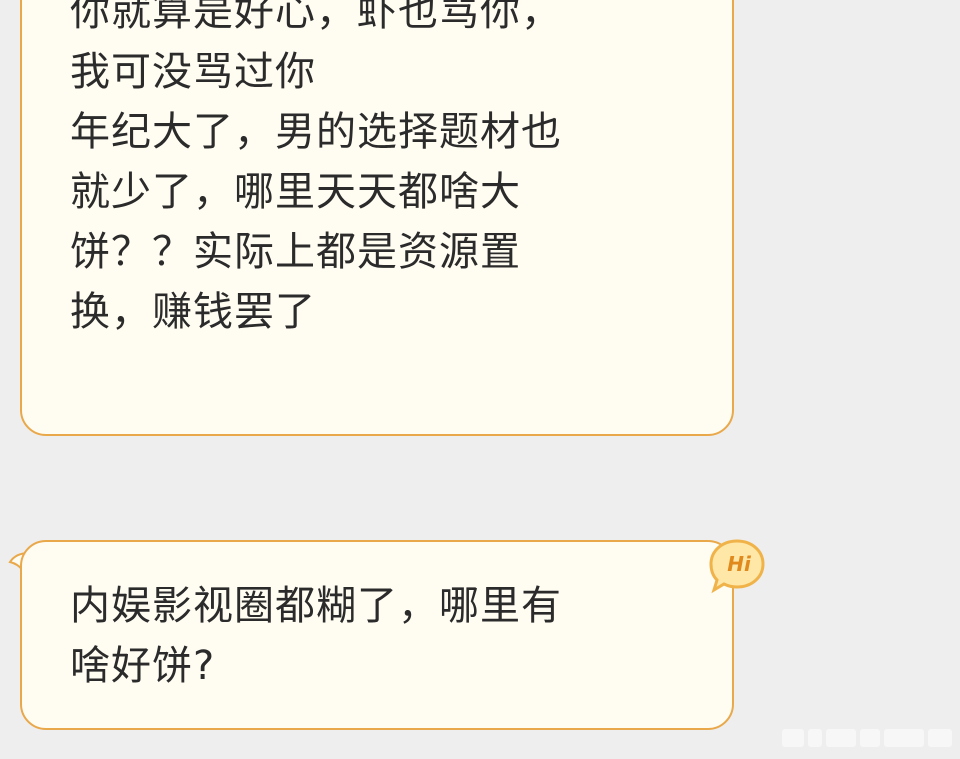 The width and height of the screenshot is (960, 759). Describe the element at coordinates (316, 636) in the screenshot. I see `message-text: 内娱影视圈都糊了，哪里有 啥好饼?` at that location.